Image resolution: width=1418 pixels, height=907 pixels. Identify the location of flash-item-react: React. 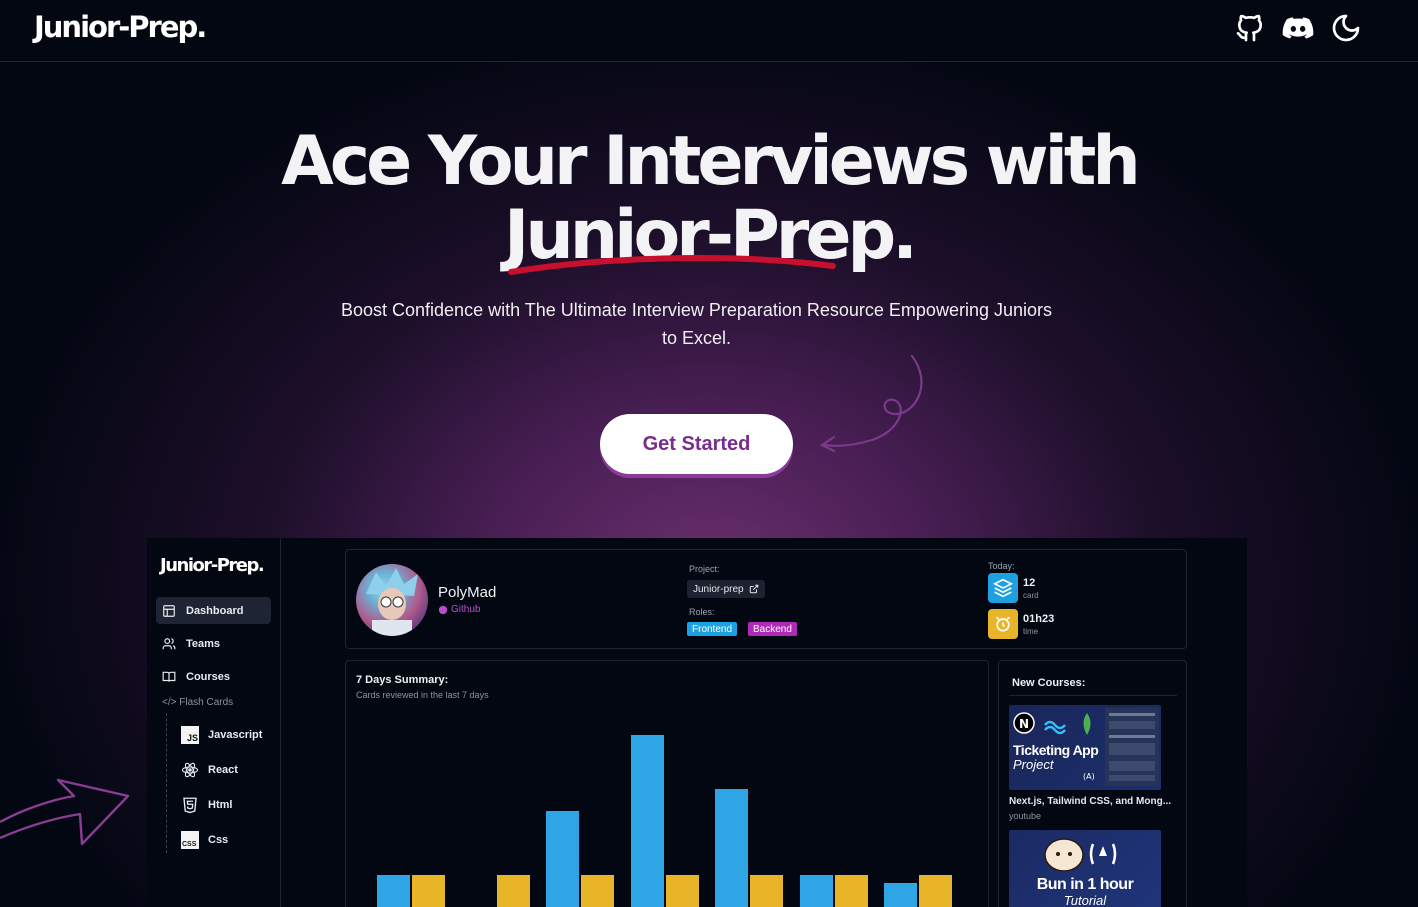
(209, 770).